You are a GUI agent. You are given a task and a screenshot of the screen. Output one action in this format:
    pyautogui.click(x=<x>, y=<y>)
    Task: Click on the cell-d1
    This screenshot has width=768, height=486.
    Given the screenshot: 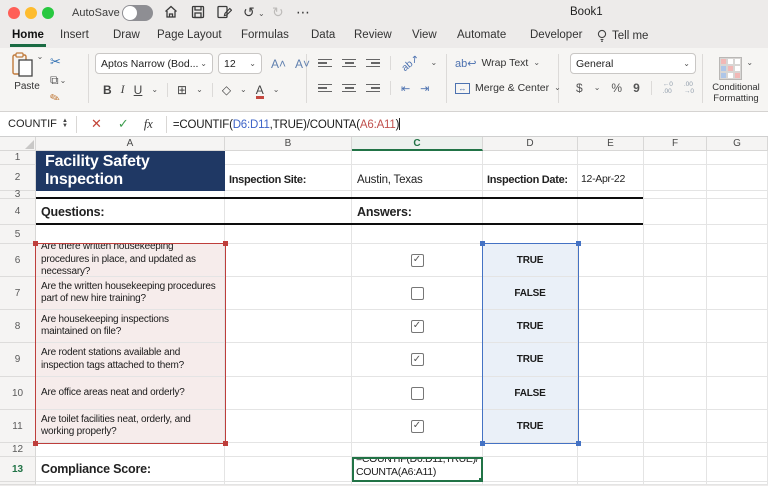 What is the action you would take?
    pyautogui.click(x=530, y=158)
    